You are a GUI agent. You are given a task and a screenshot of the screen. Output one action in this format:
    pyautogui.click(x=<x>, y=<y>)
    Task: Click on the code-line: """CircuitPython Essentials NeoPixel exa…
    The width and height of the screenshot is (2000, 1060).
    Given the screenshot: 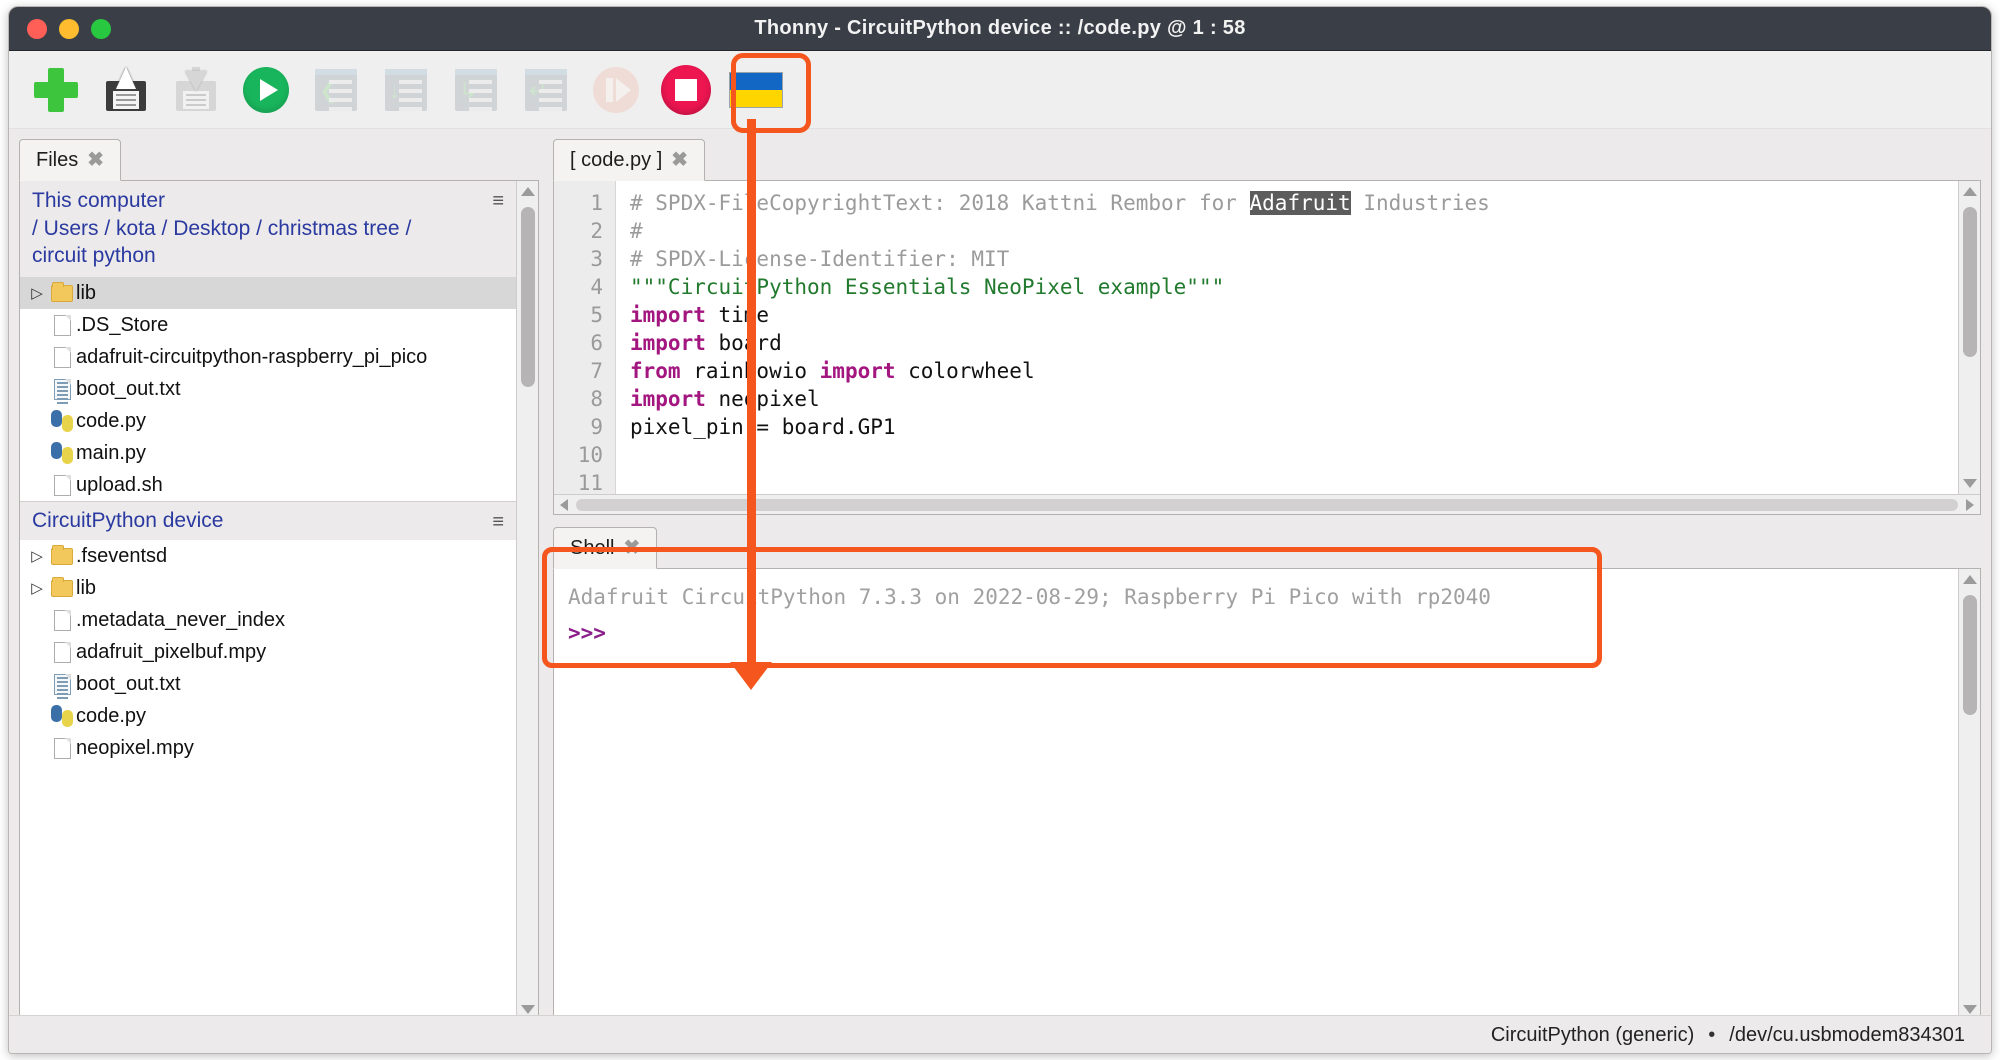 What is the action you would take?
    pyautogui.click(x=927, y=287)
    